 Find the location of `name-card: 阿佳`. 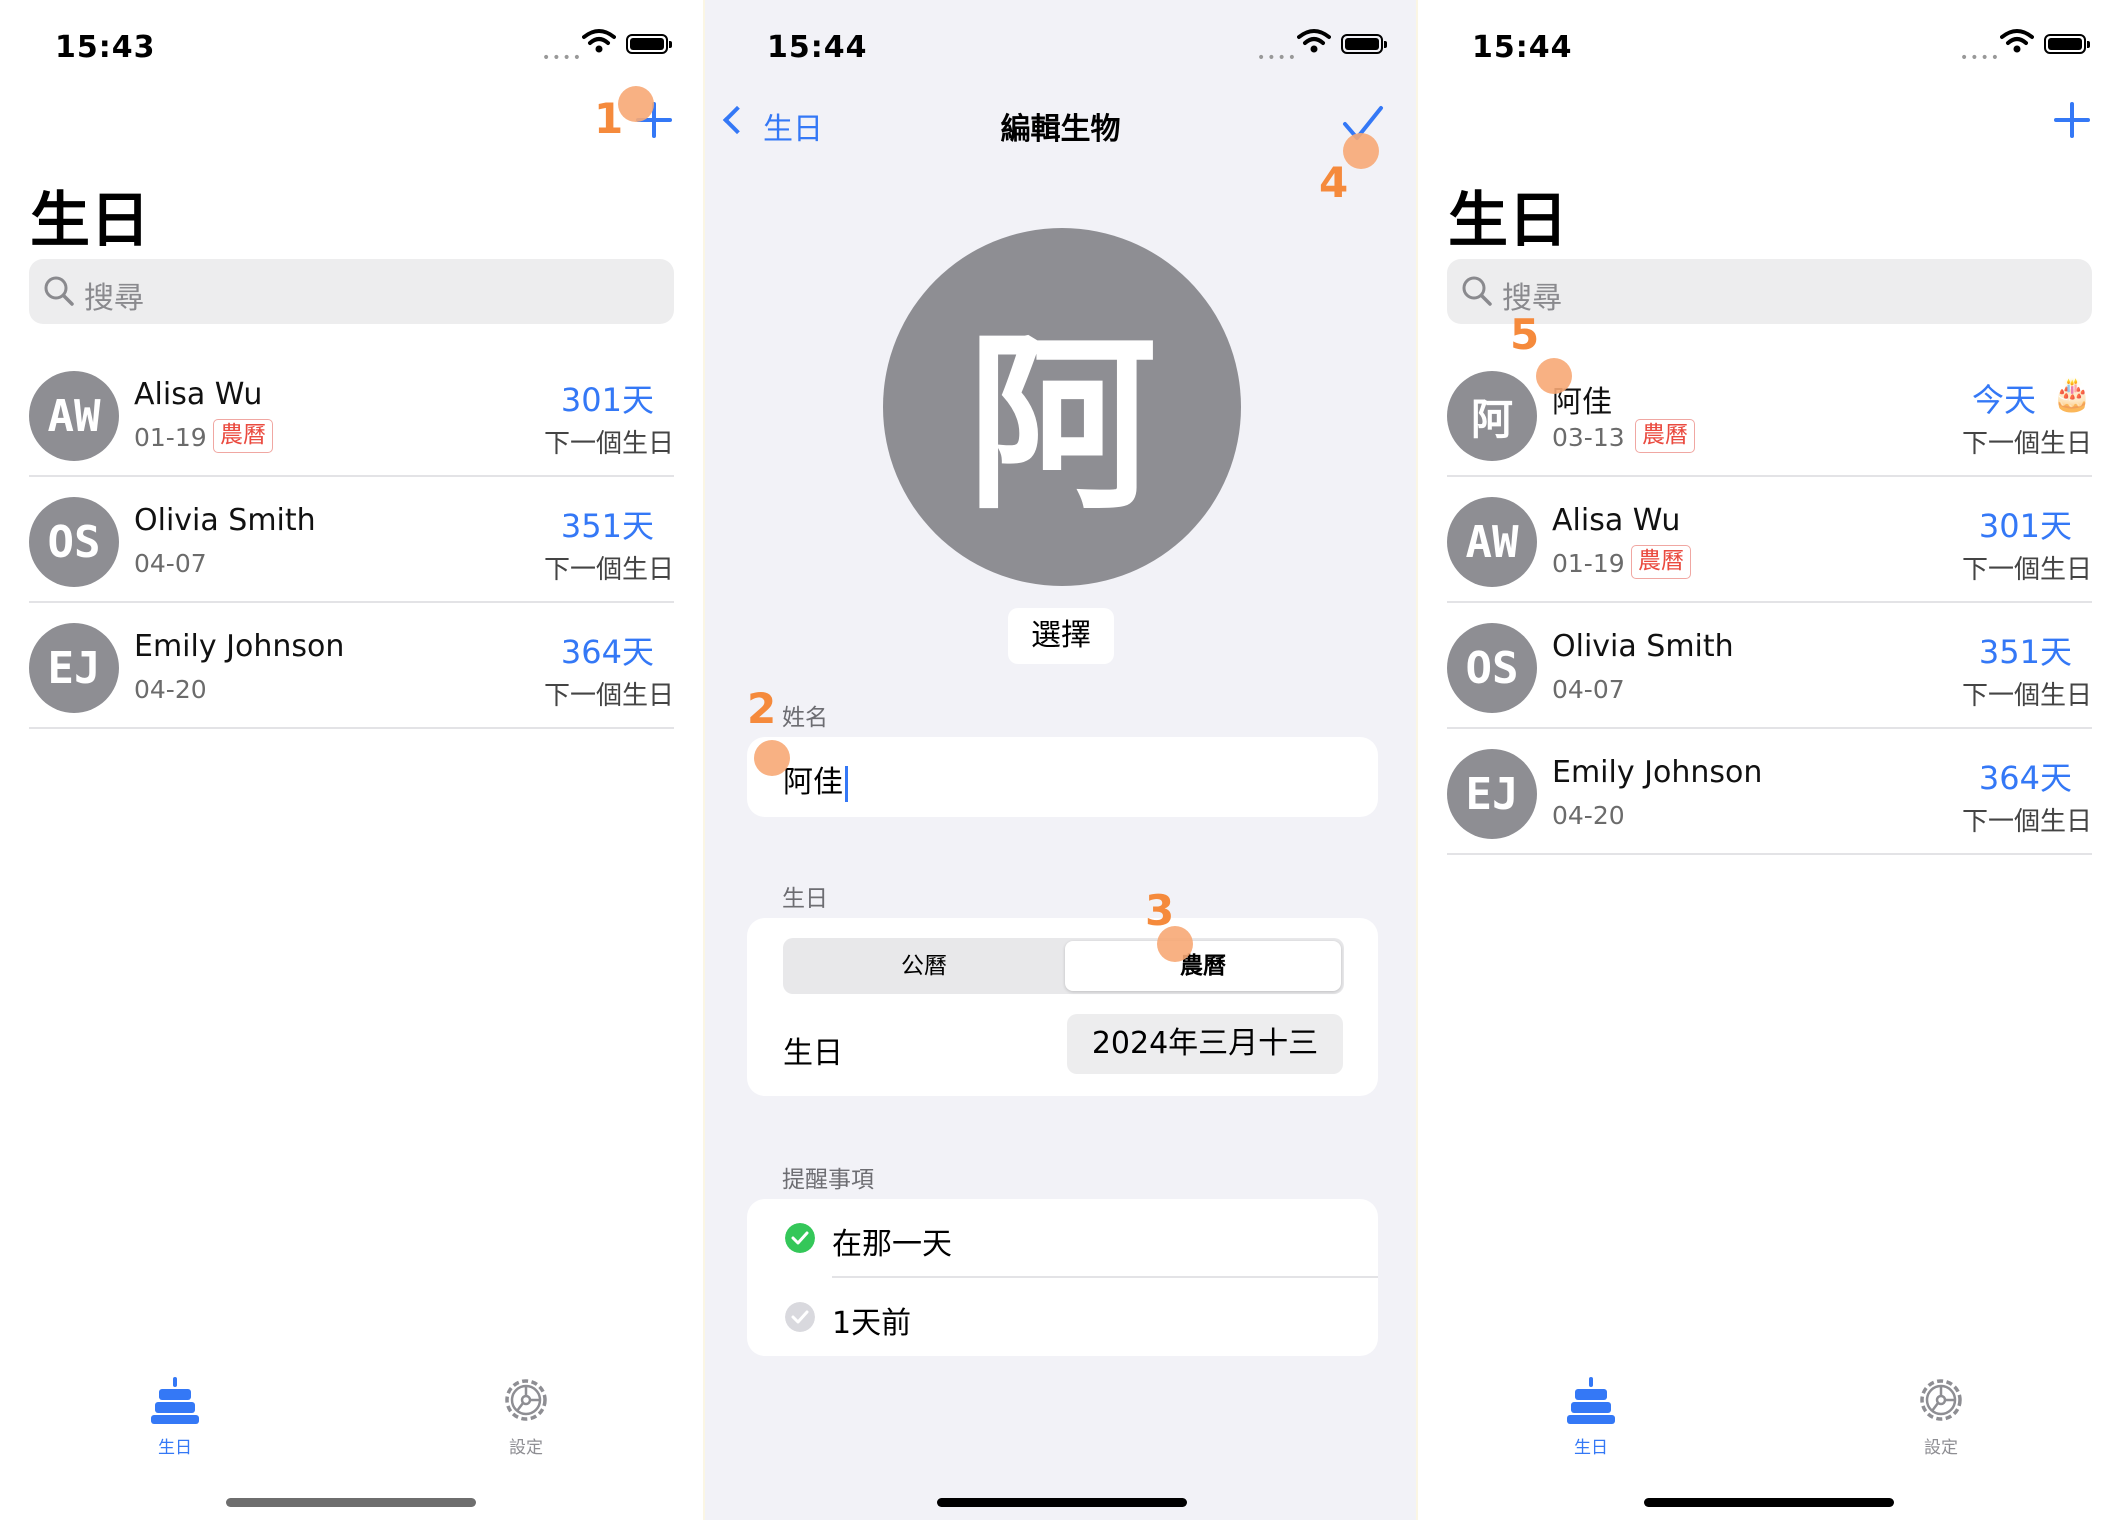

name-card: 阿佳 is located at coordinates (1062, 777).